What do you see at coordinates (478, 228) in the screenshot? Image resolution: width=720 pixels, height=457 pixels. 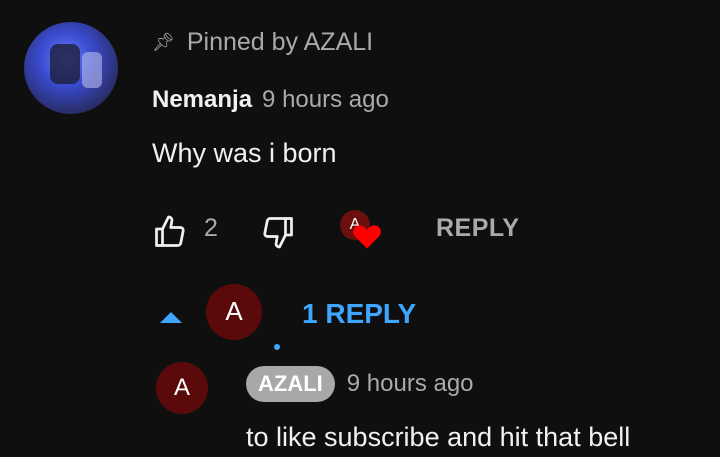 I see `reply-button: REPLY` at bounding box center [478, 228].